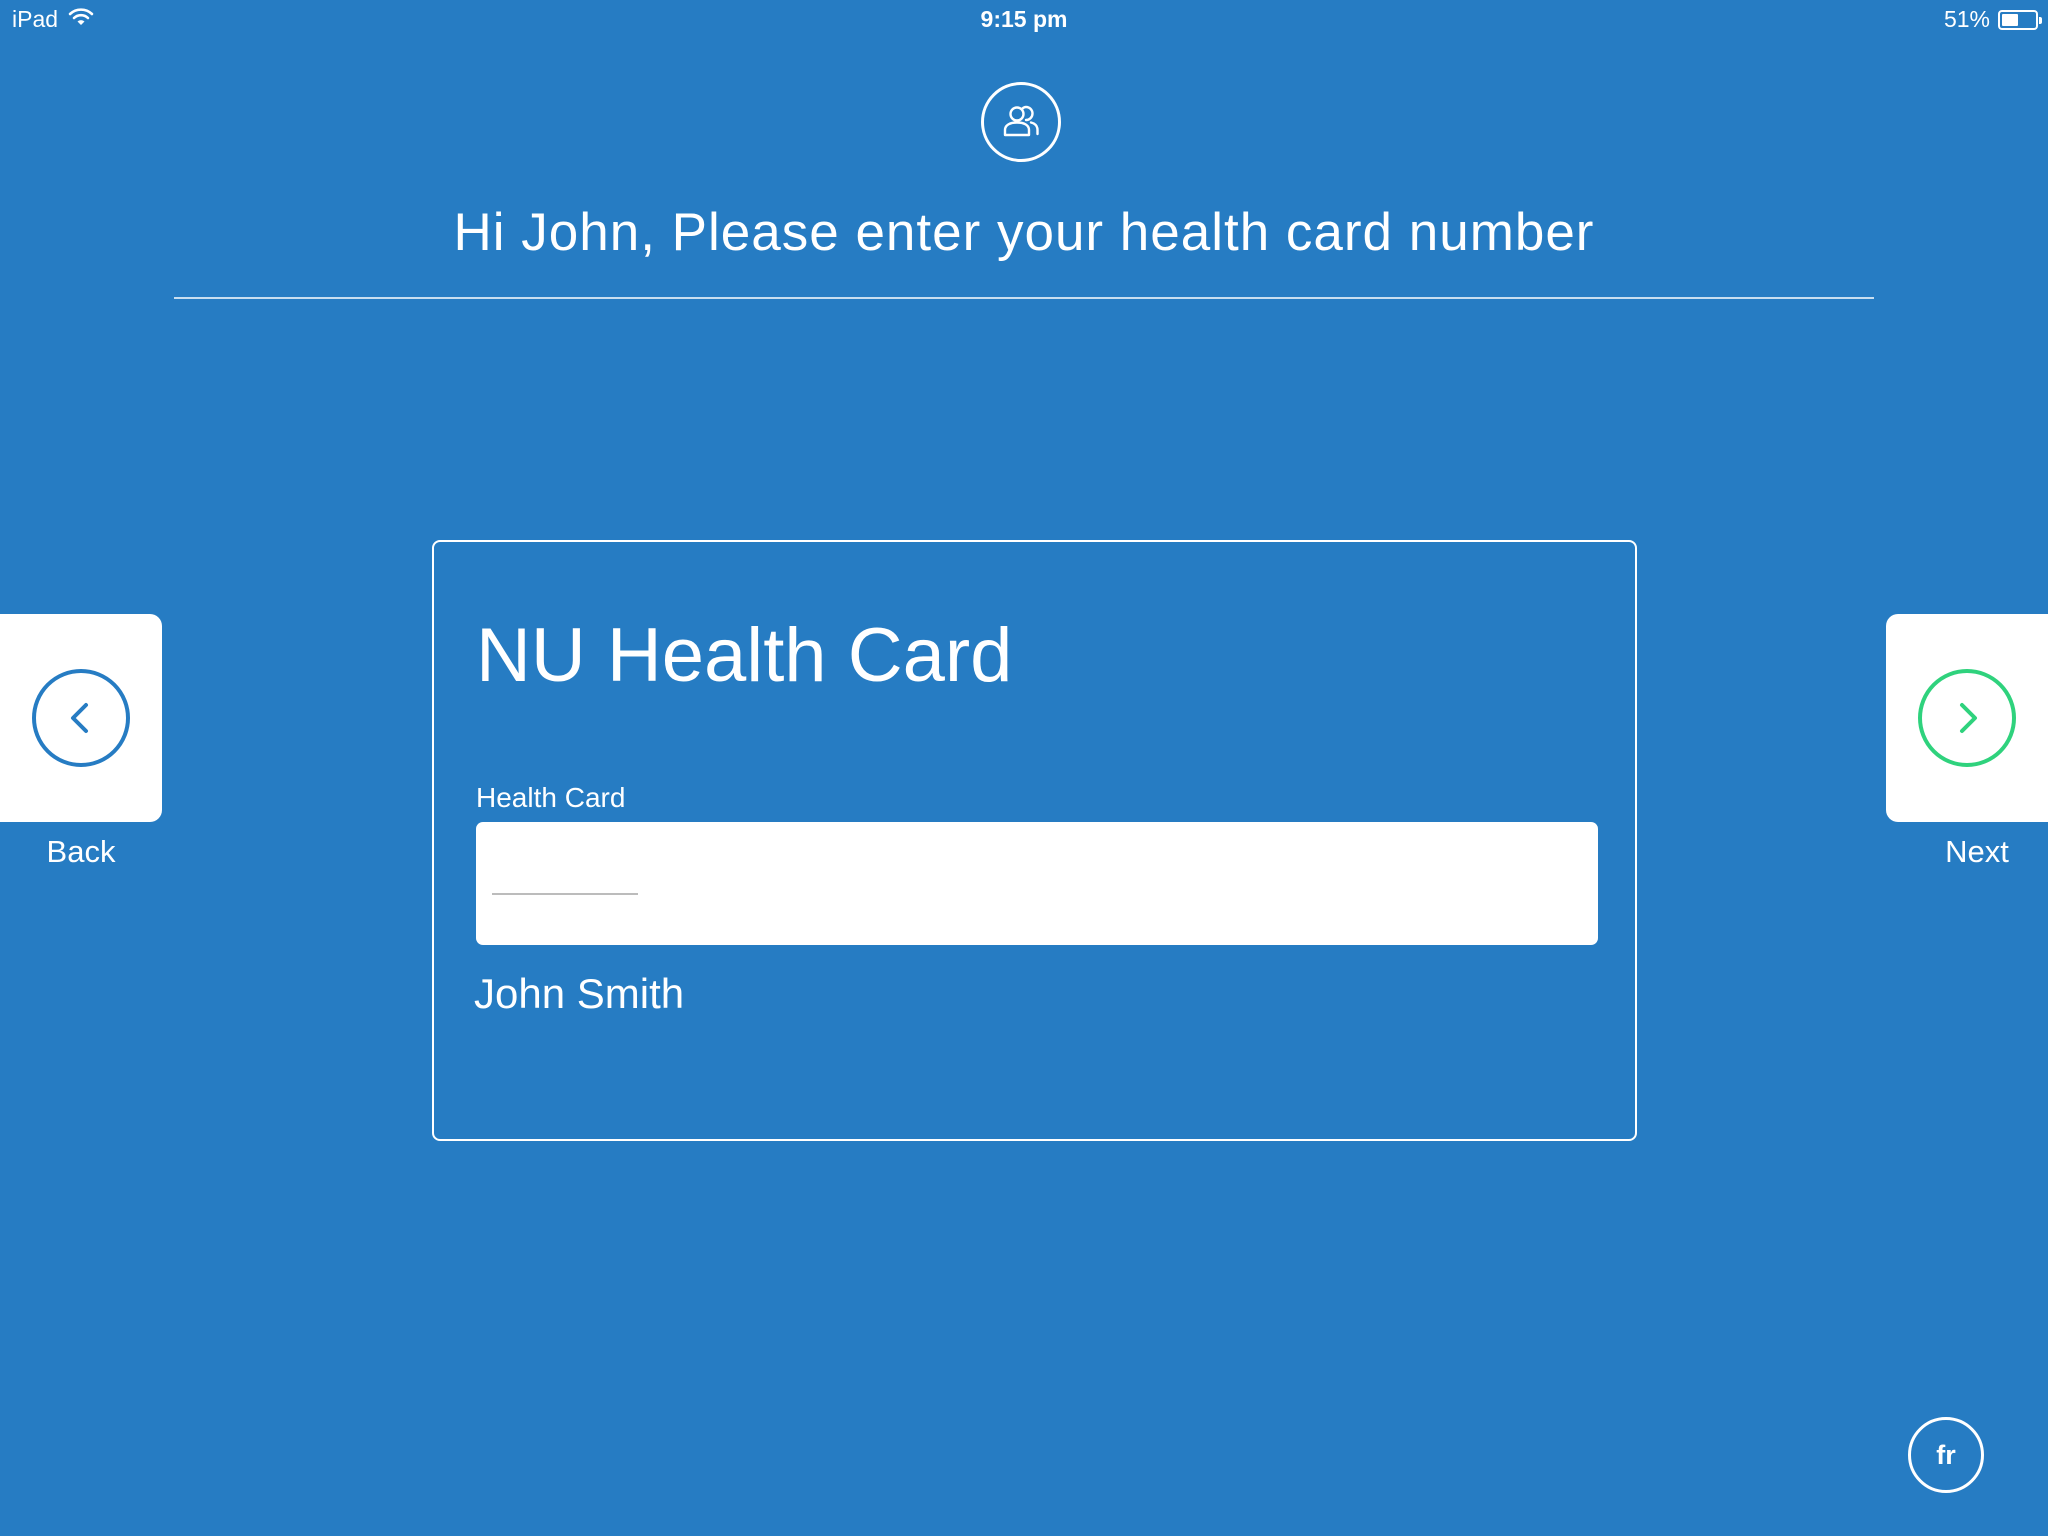  Describe the element at coordinates (565, 894) in the screenshot. I see `input-placeholder-line` at that location.